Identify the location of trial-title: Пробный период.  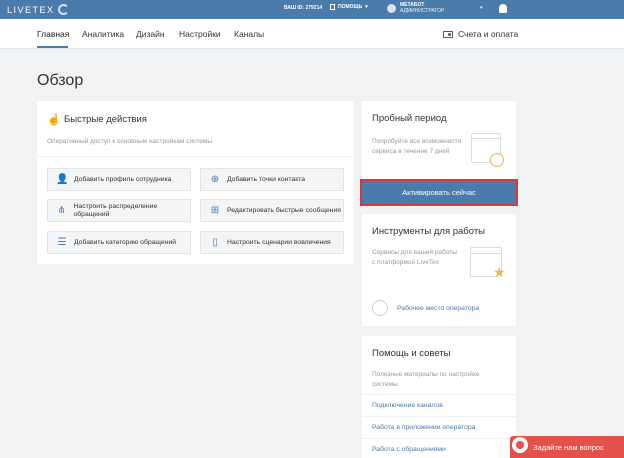
(409, 118).